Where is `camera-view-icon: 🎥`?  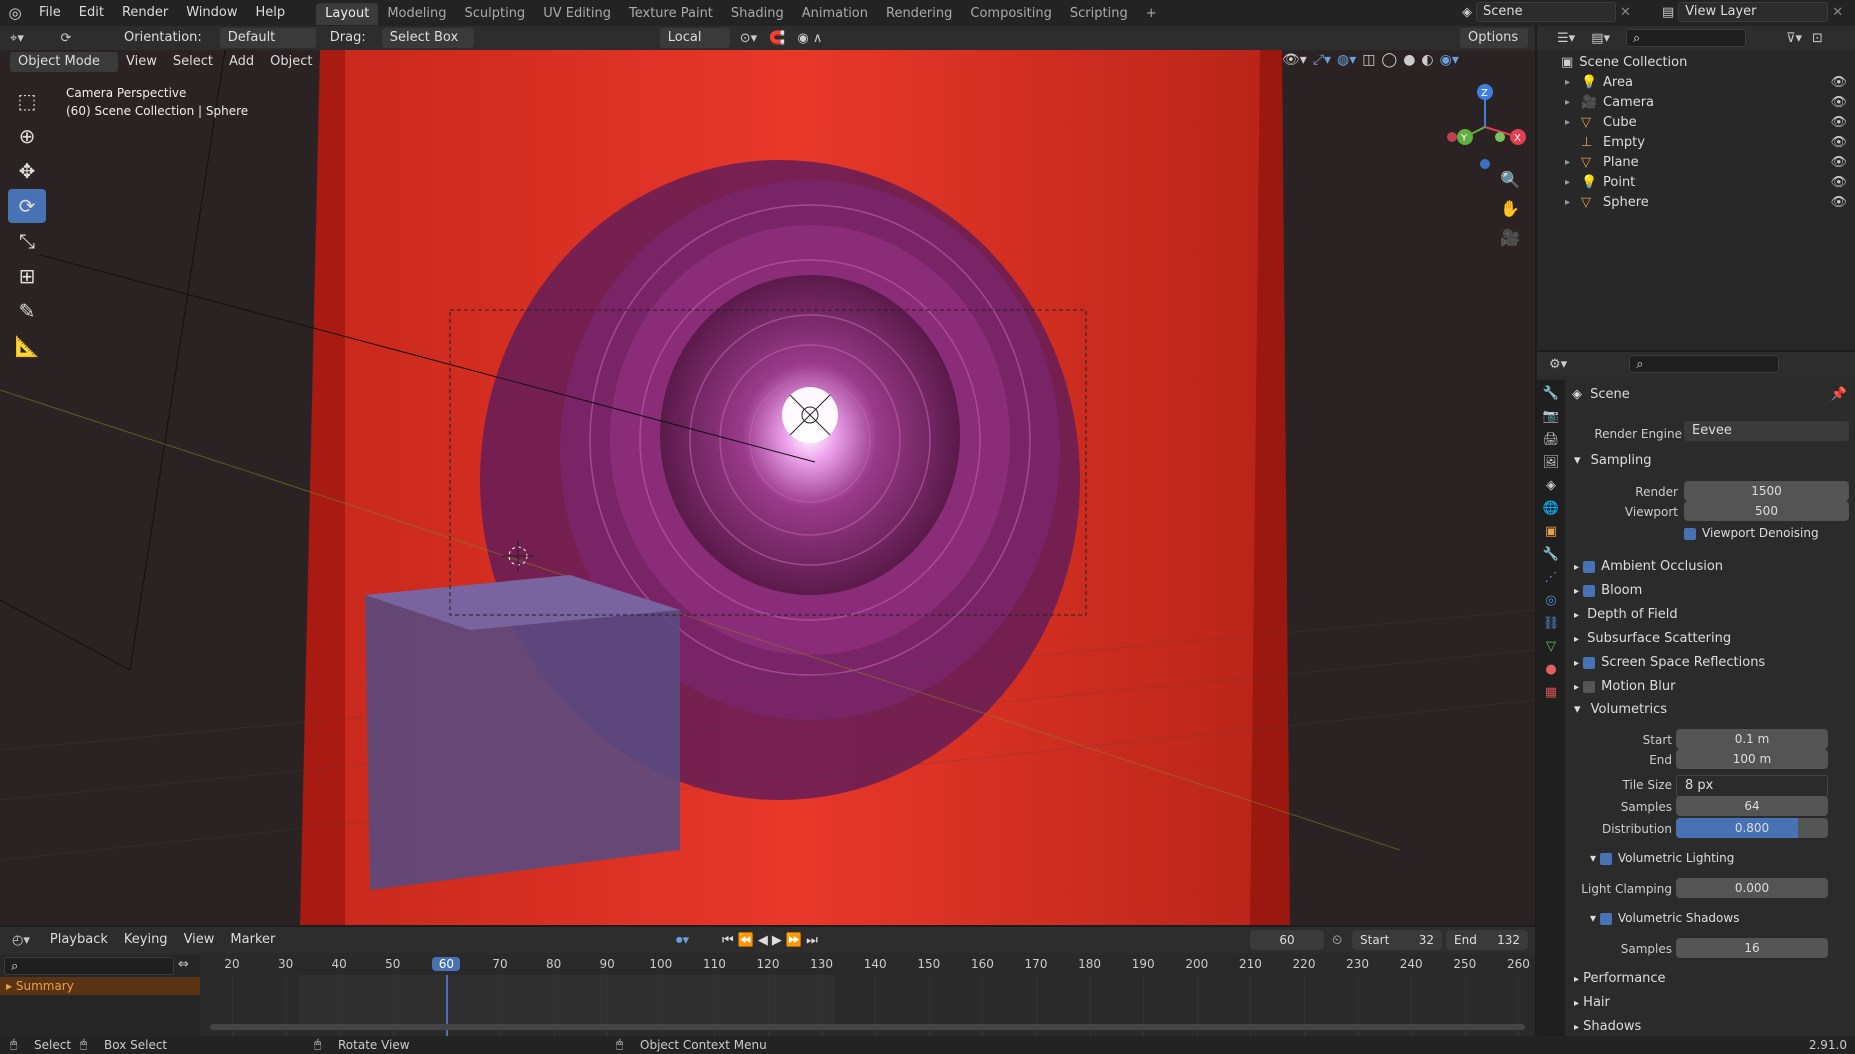 camera-view-icon: 🎥 is located at coordinates (1510, 237).